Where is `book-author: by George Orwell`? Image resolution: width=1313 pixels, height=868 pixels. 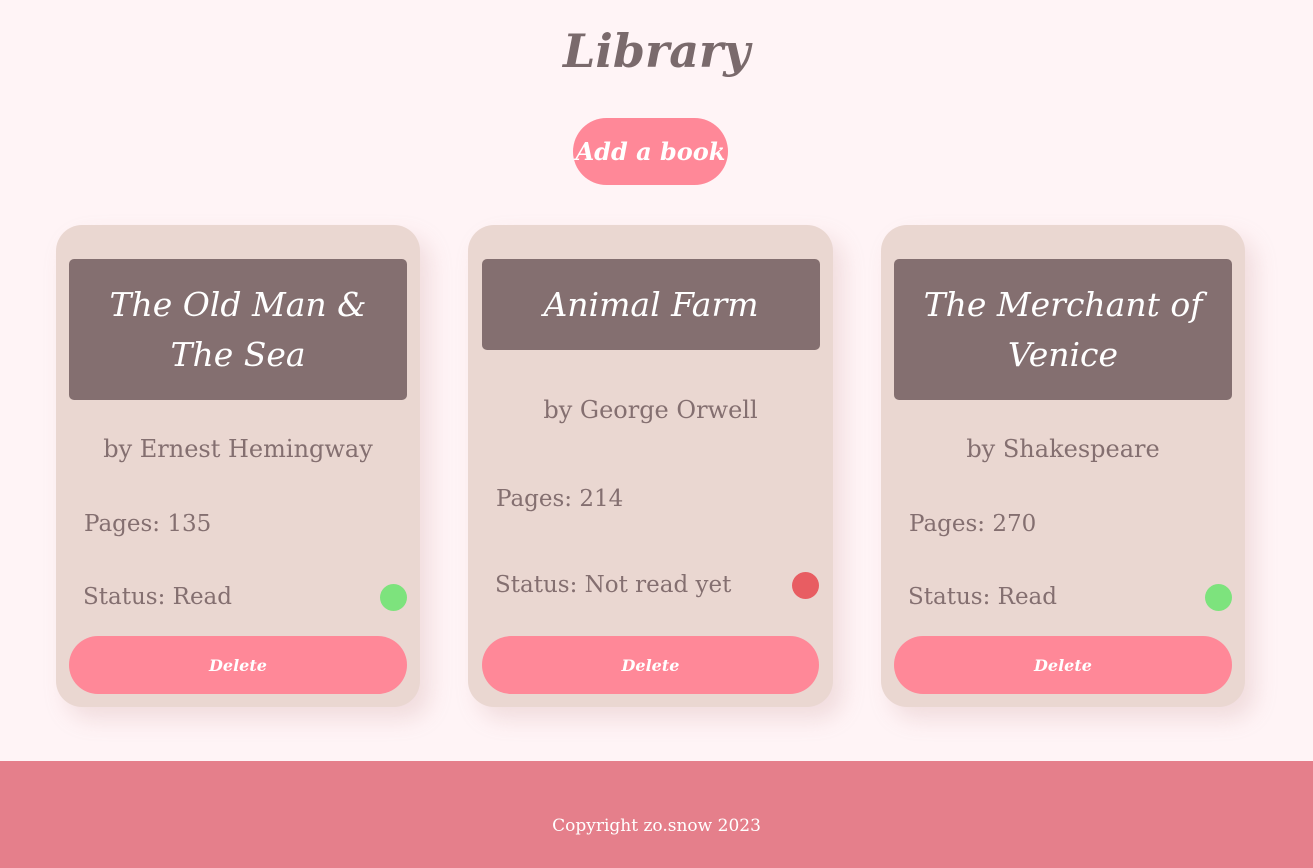
book-author: by George Orwell is located at coordinates (650, 410).